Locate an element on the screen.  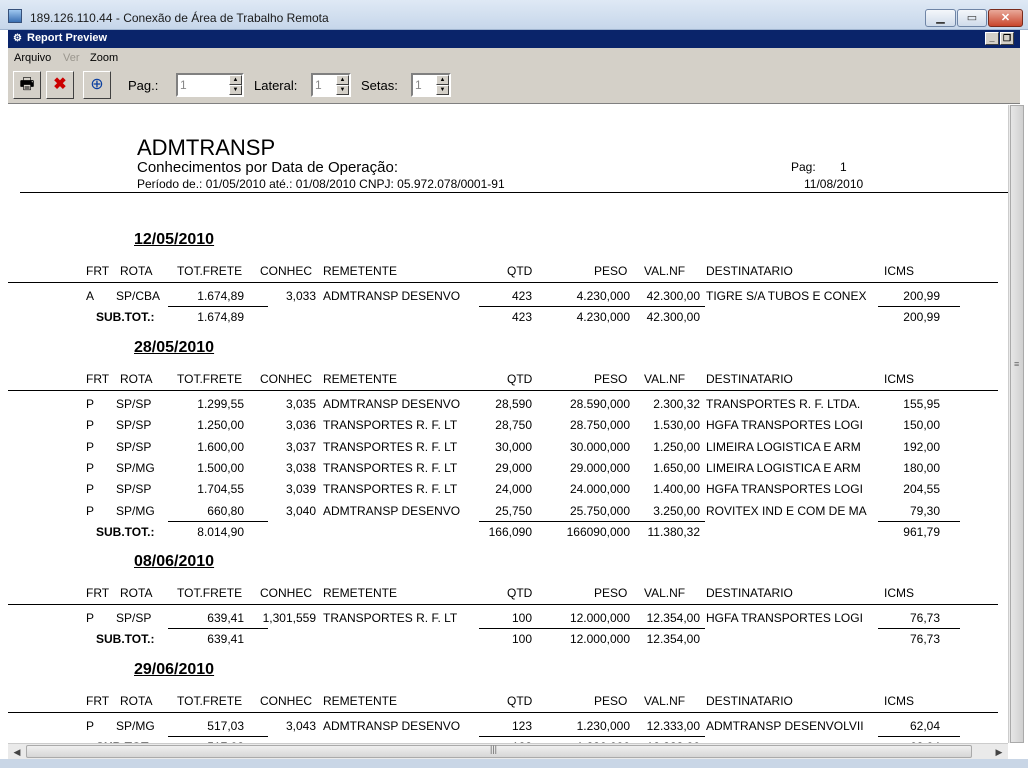
cell-icms: 192,00 is located at coordinates (921, 446).